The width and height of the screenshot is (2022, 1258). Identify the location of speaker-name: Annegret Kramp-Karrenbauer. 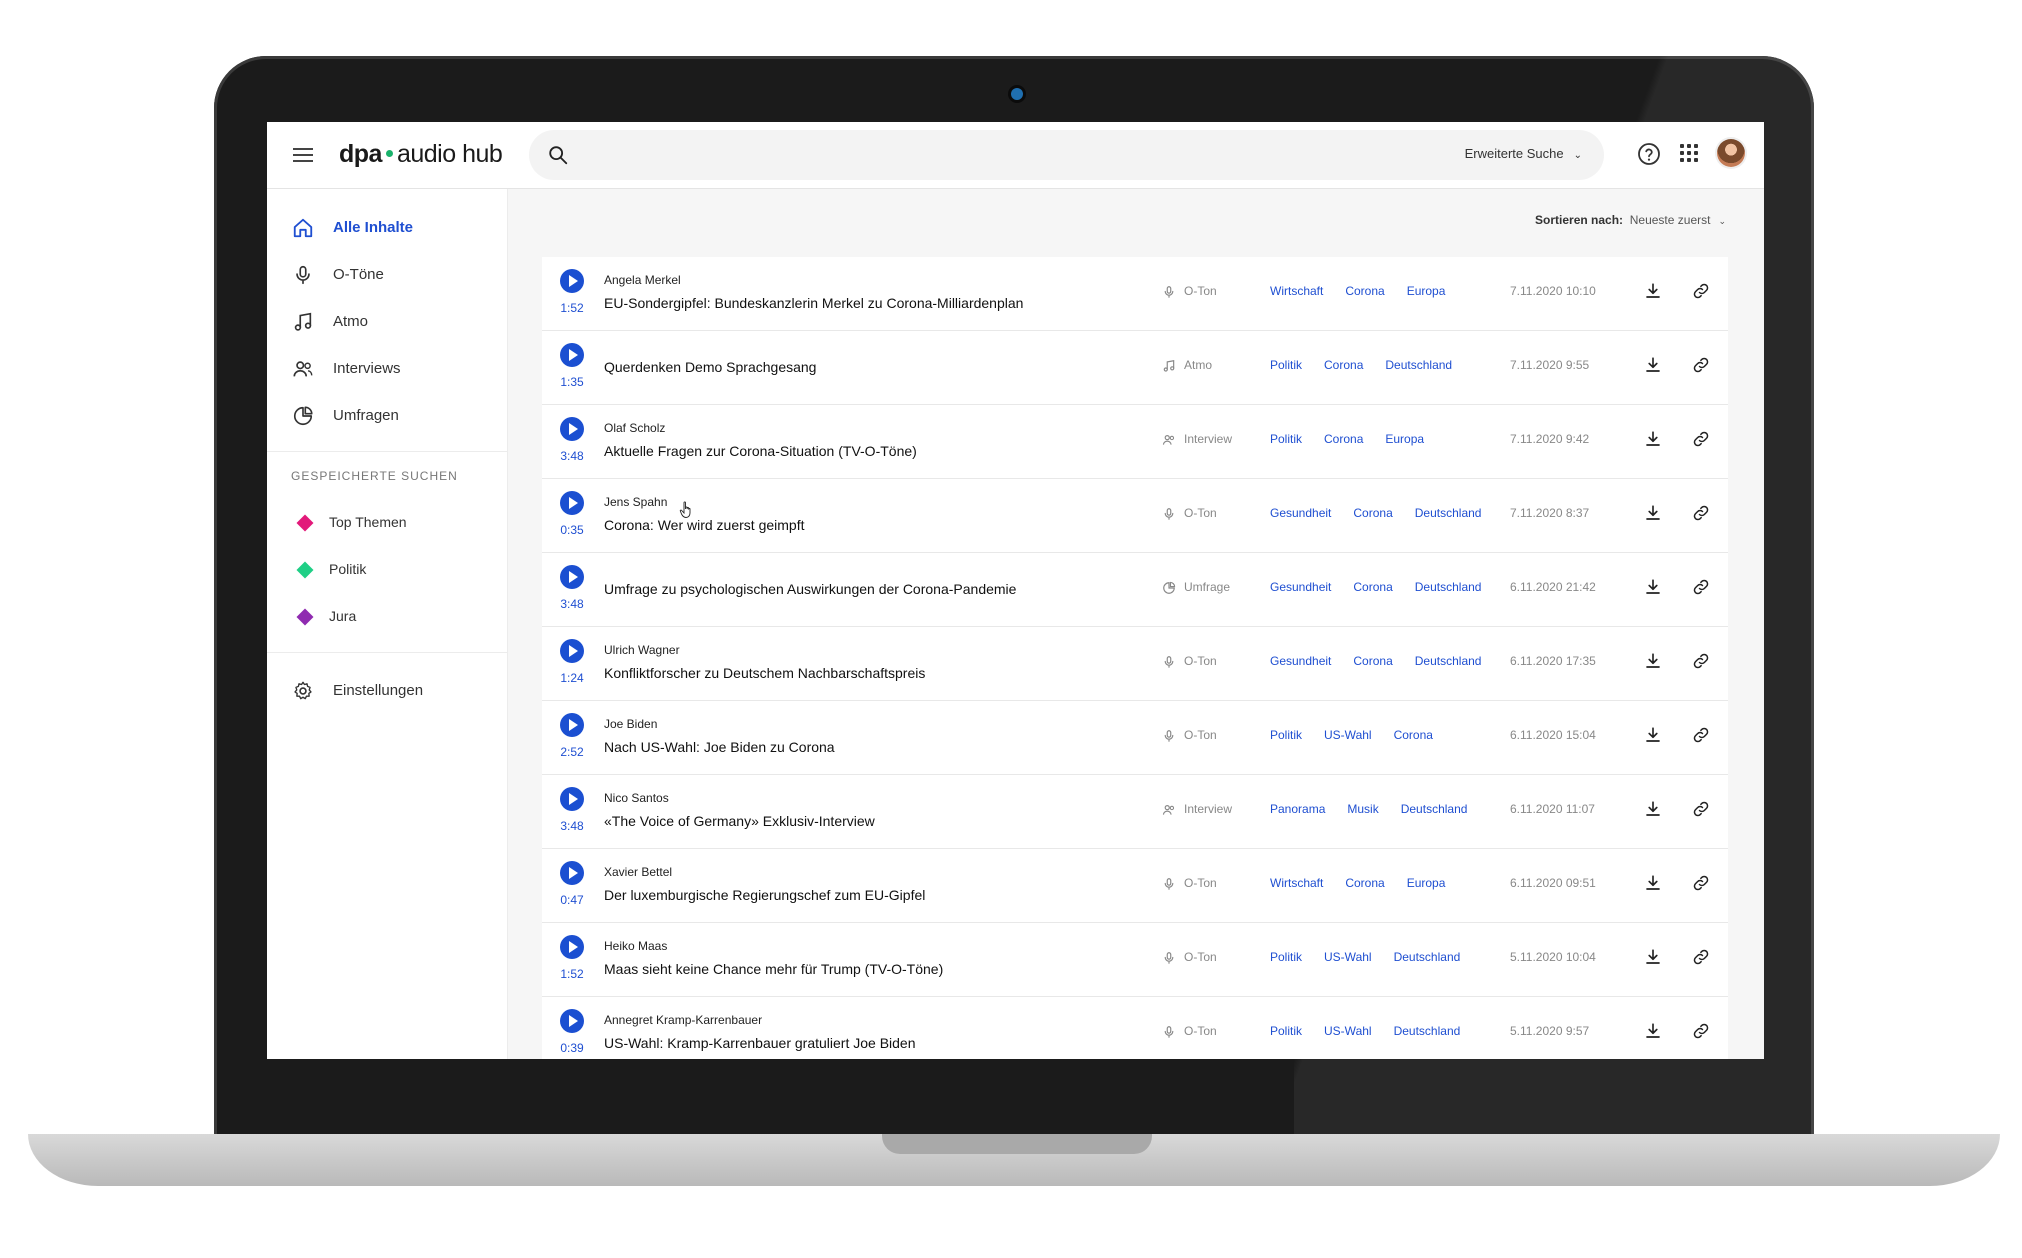
(683, 1020).